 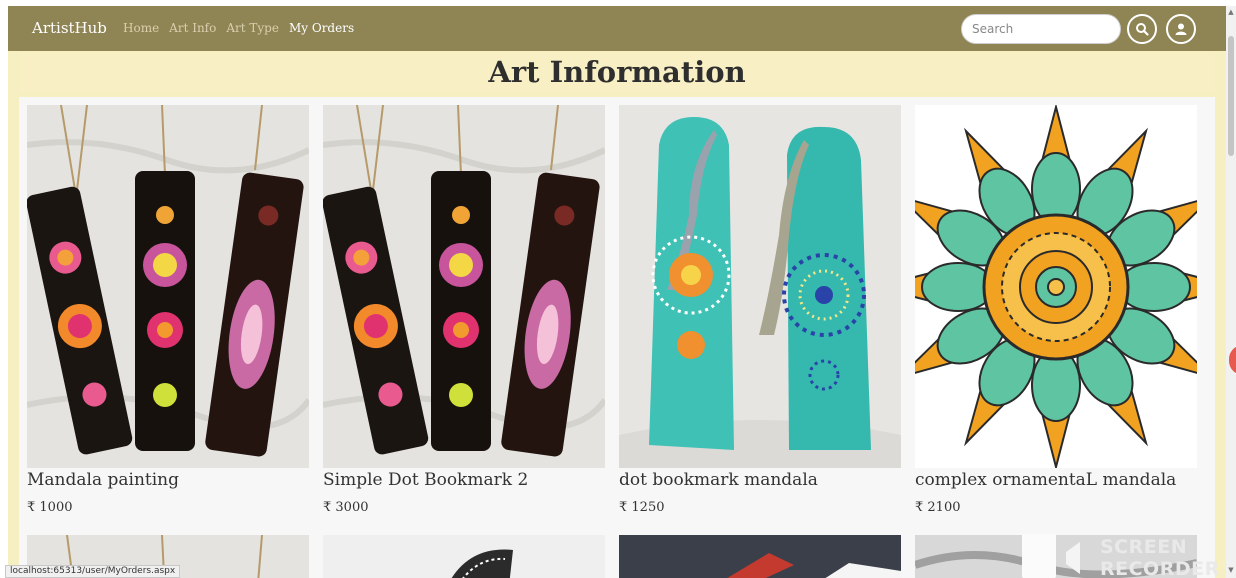 I want to click on search-input, so click(x=1041, y=29).